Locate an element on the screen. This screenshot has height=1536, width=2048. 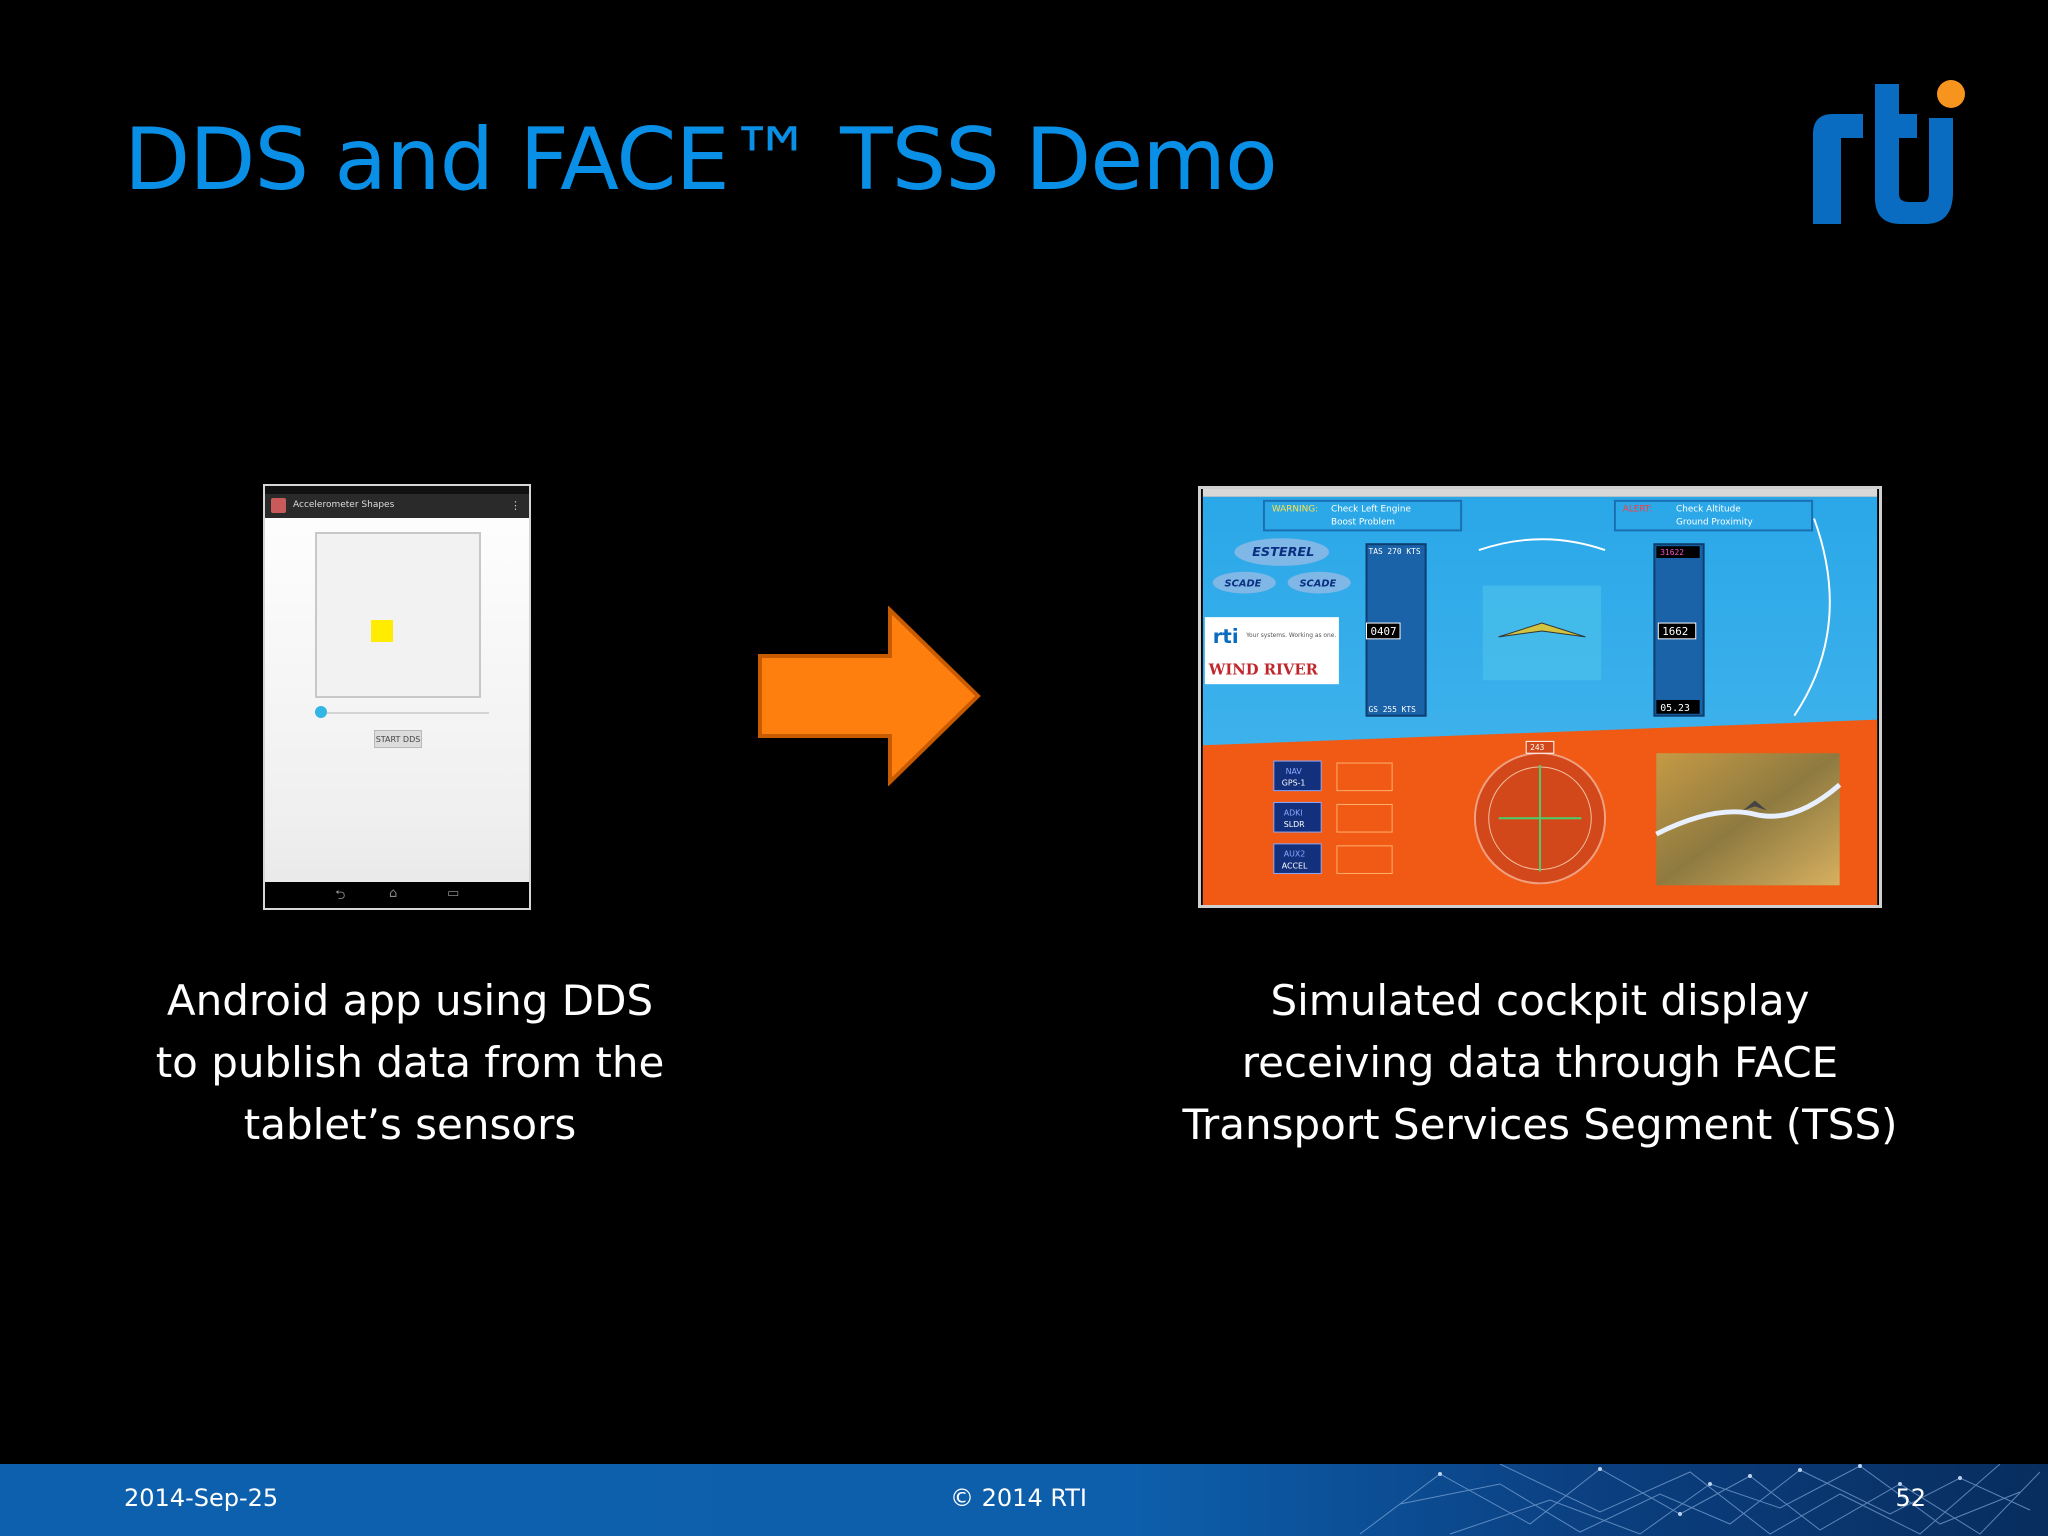
rti-tagline: Your systems. Working as one. is located at coordinates (1290, 636).